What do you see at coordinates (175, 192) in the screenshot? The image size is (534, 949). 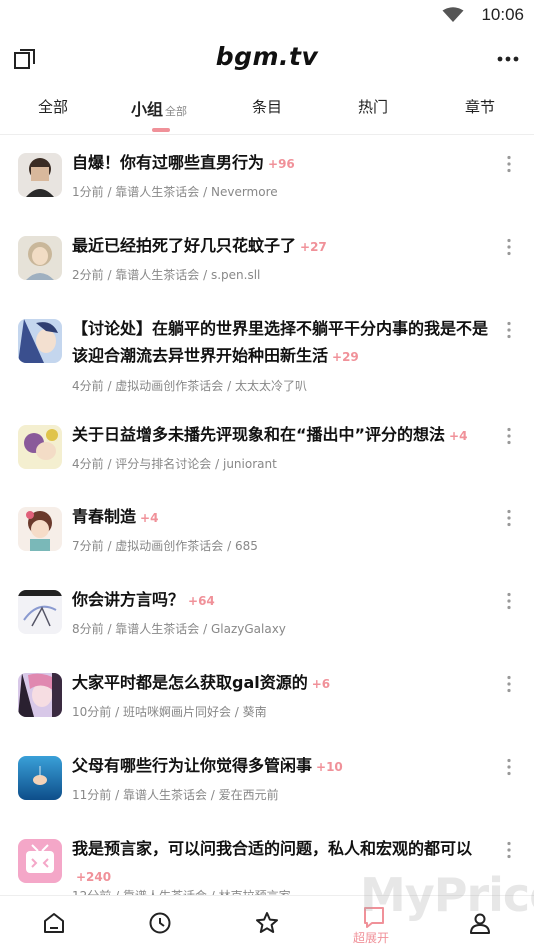 I see `topic-meta: 1分前 / 靠谱人生茶话会 / Nevermore` at bounding box center [175, 192].